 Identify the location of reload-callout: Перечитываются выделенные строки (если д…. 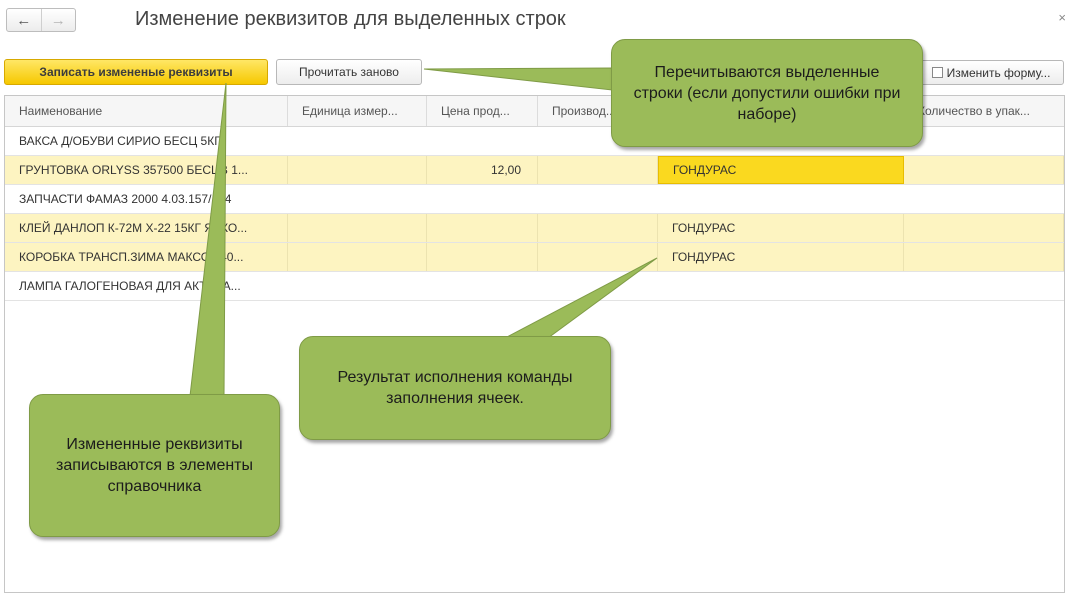
(767, 93).